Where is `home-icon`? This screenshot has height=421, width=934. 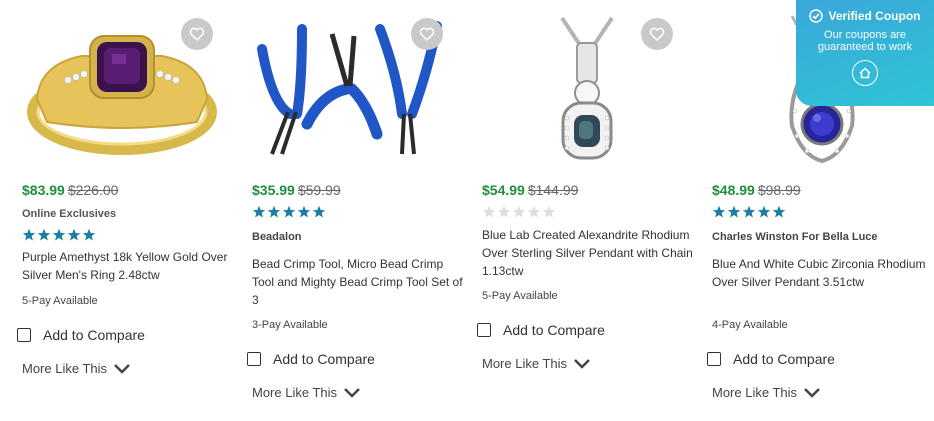 home-icon is located at coordinates (865, 73).